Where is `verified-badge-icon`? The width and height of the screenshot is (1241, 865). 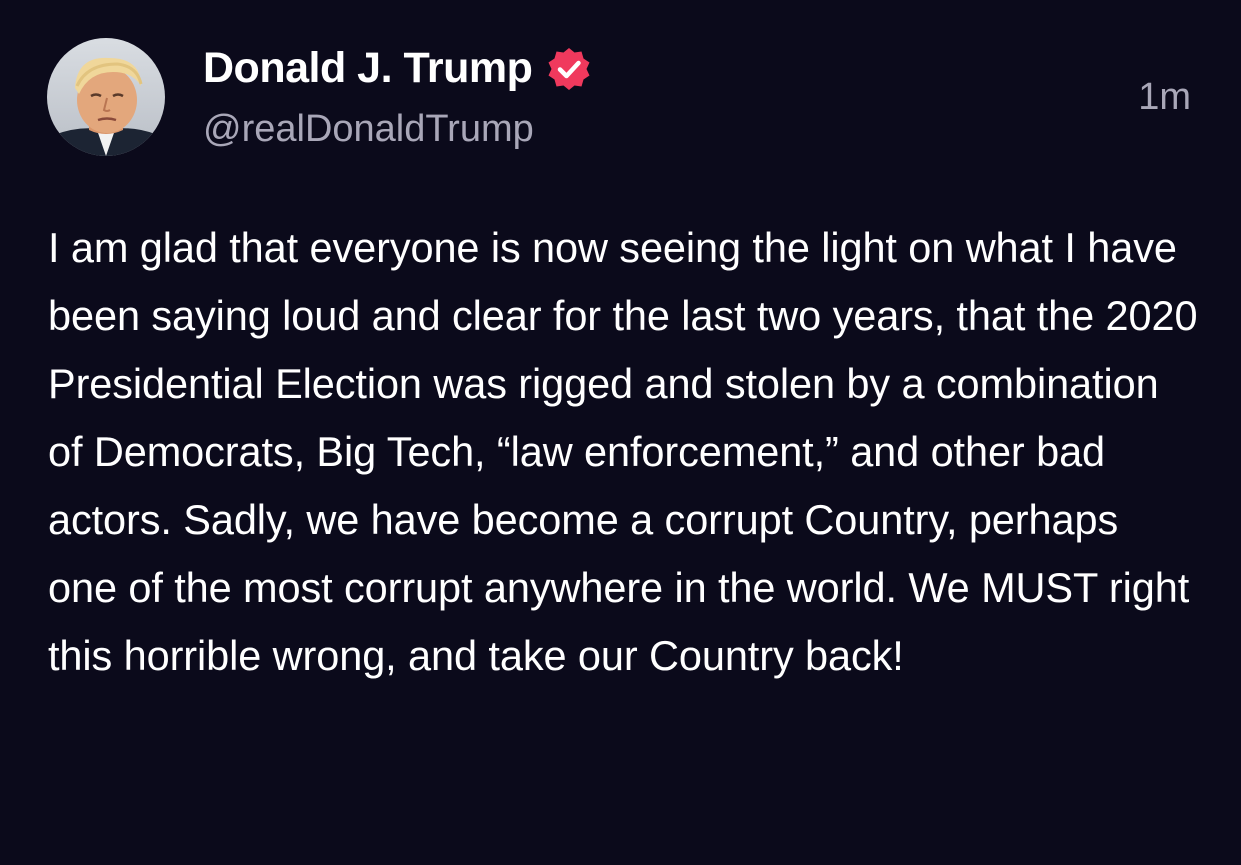
verified-badge-icon is located at coordinates (569, 69).